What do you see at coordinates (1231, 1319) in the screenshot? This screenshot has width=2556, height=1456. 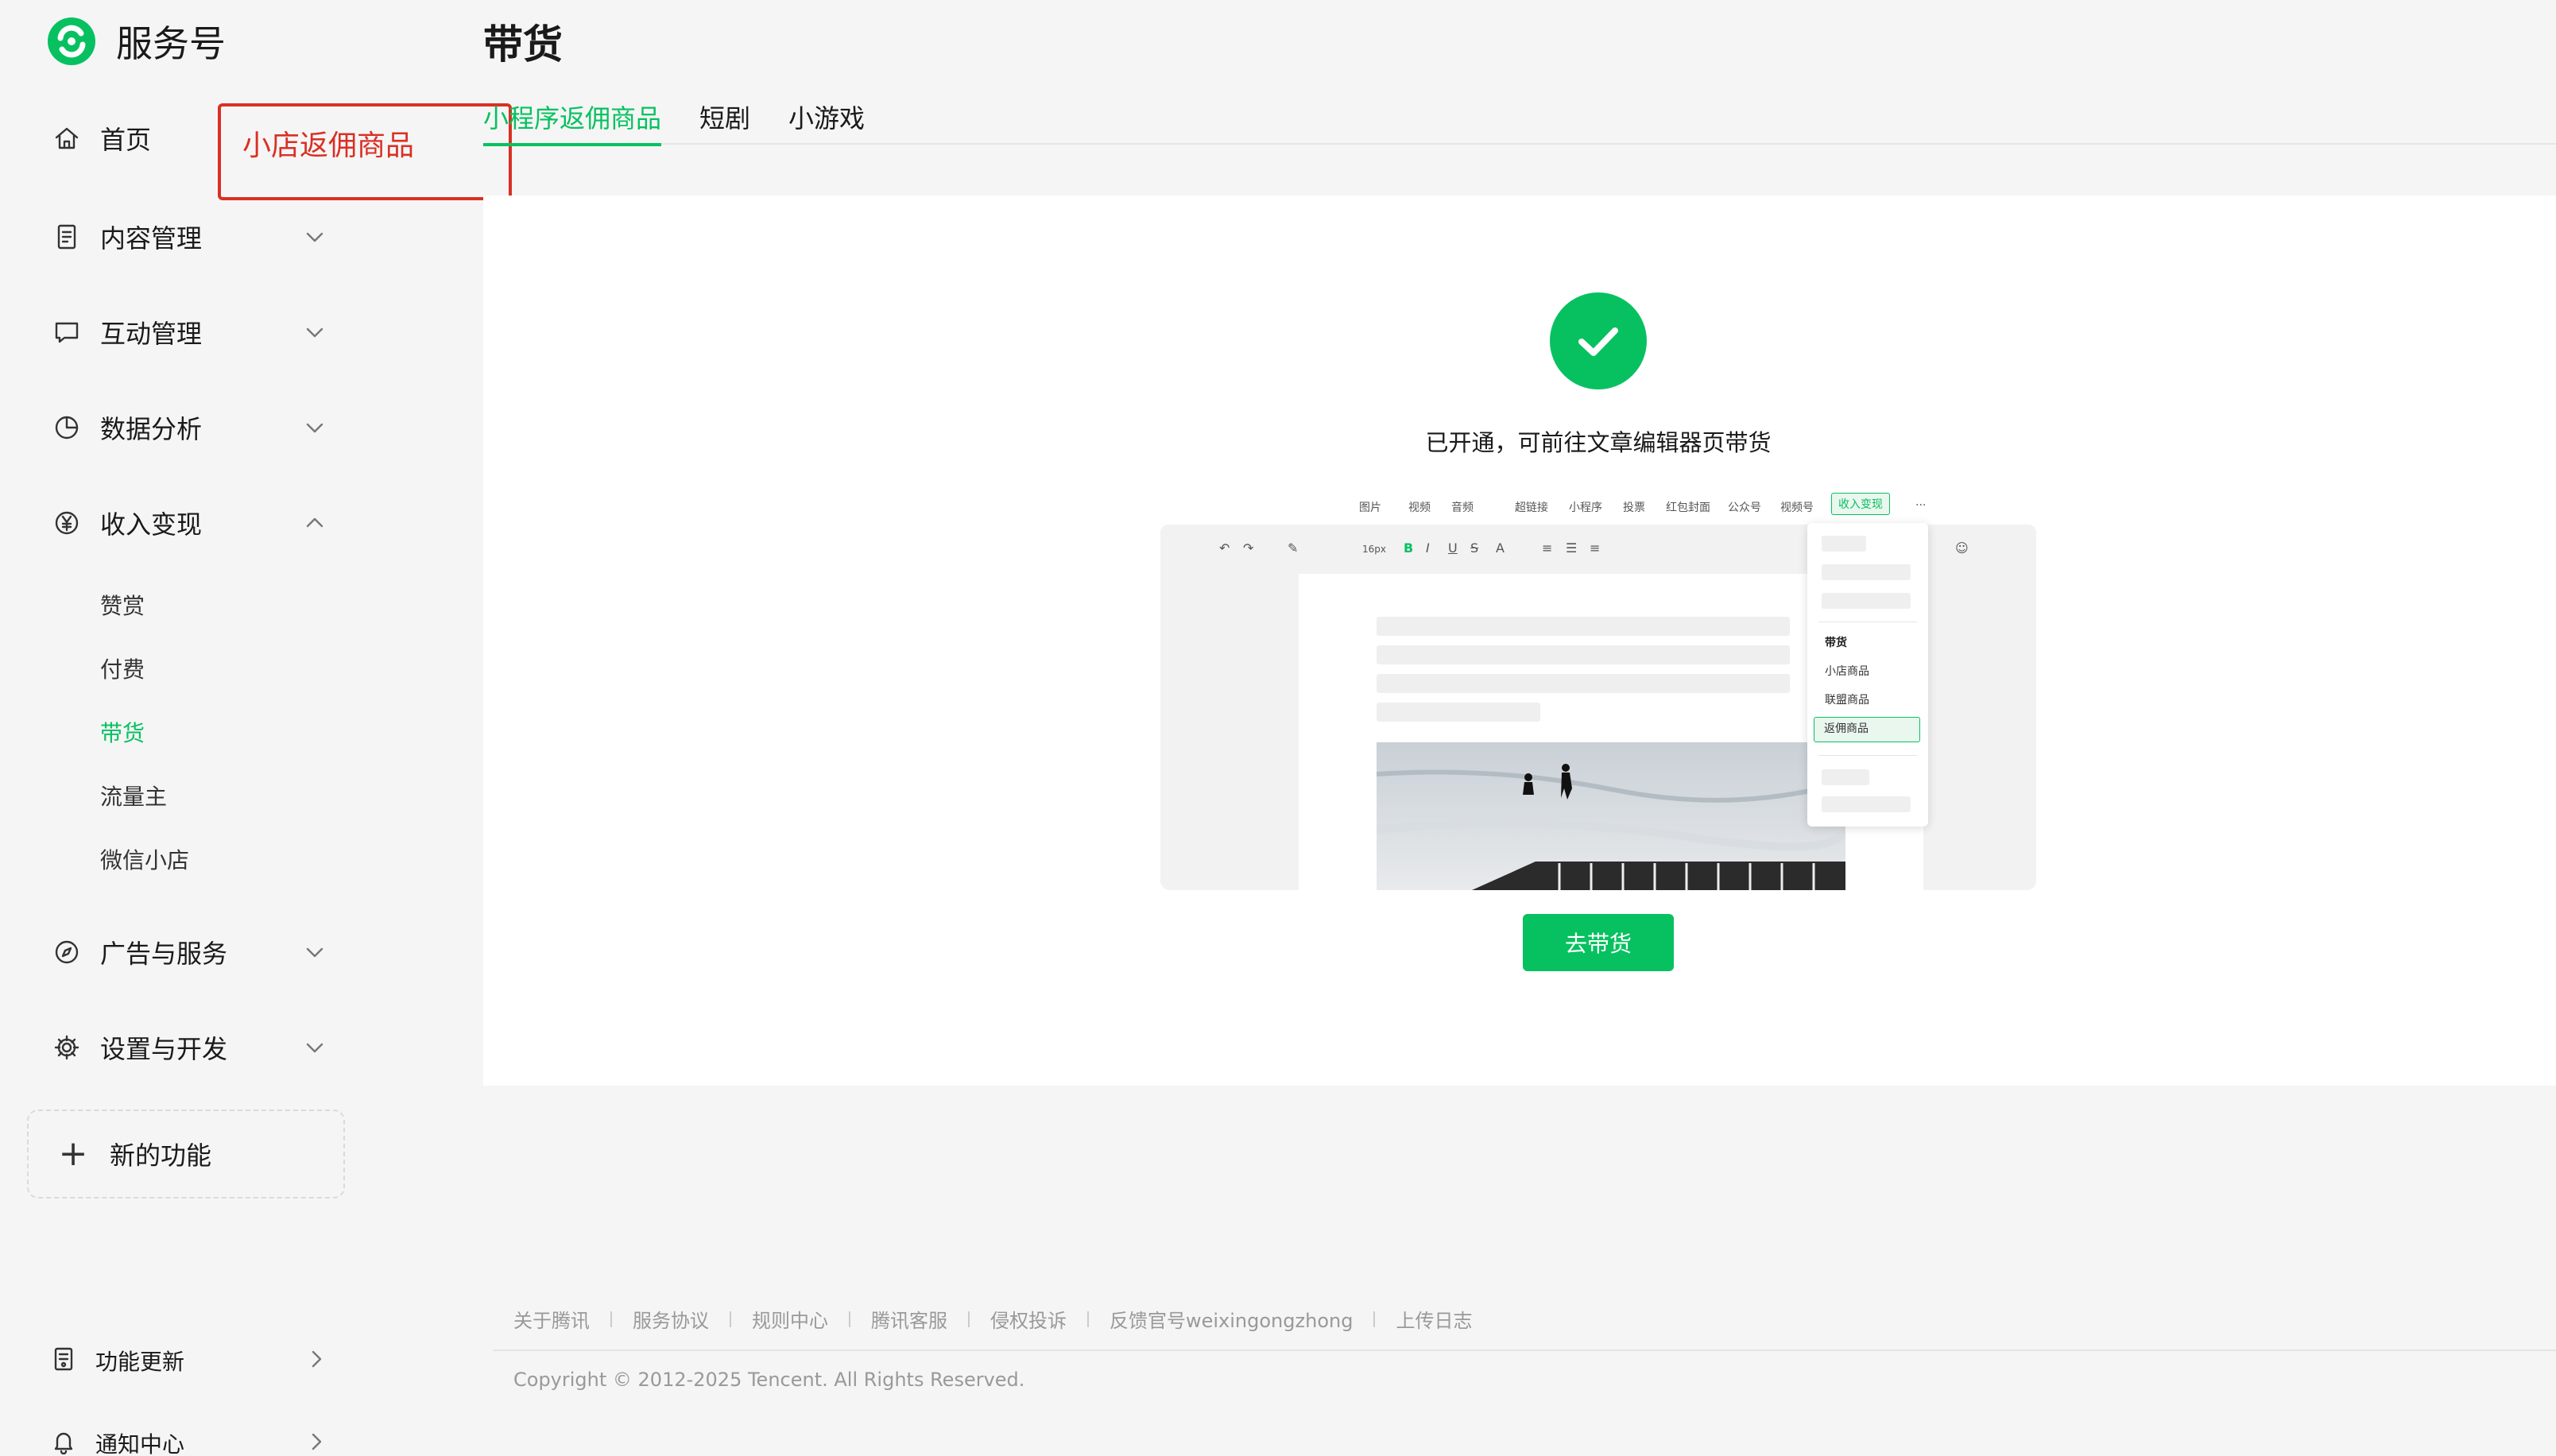 I see `footer-link-feedback-account: 反馈官号weixingongzhong` at bounding box center [1231, 1319].